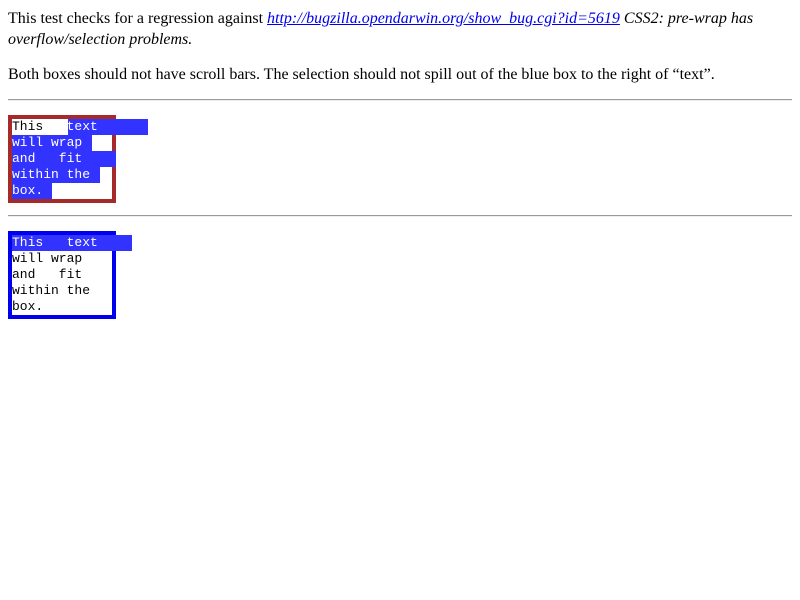  Describe the element at coordinates (400, 100) in the screenshot. I see `divider-top` at that location.